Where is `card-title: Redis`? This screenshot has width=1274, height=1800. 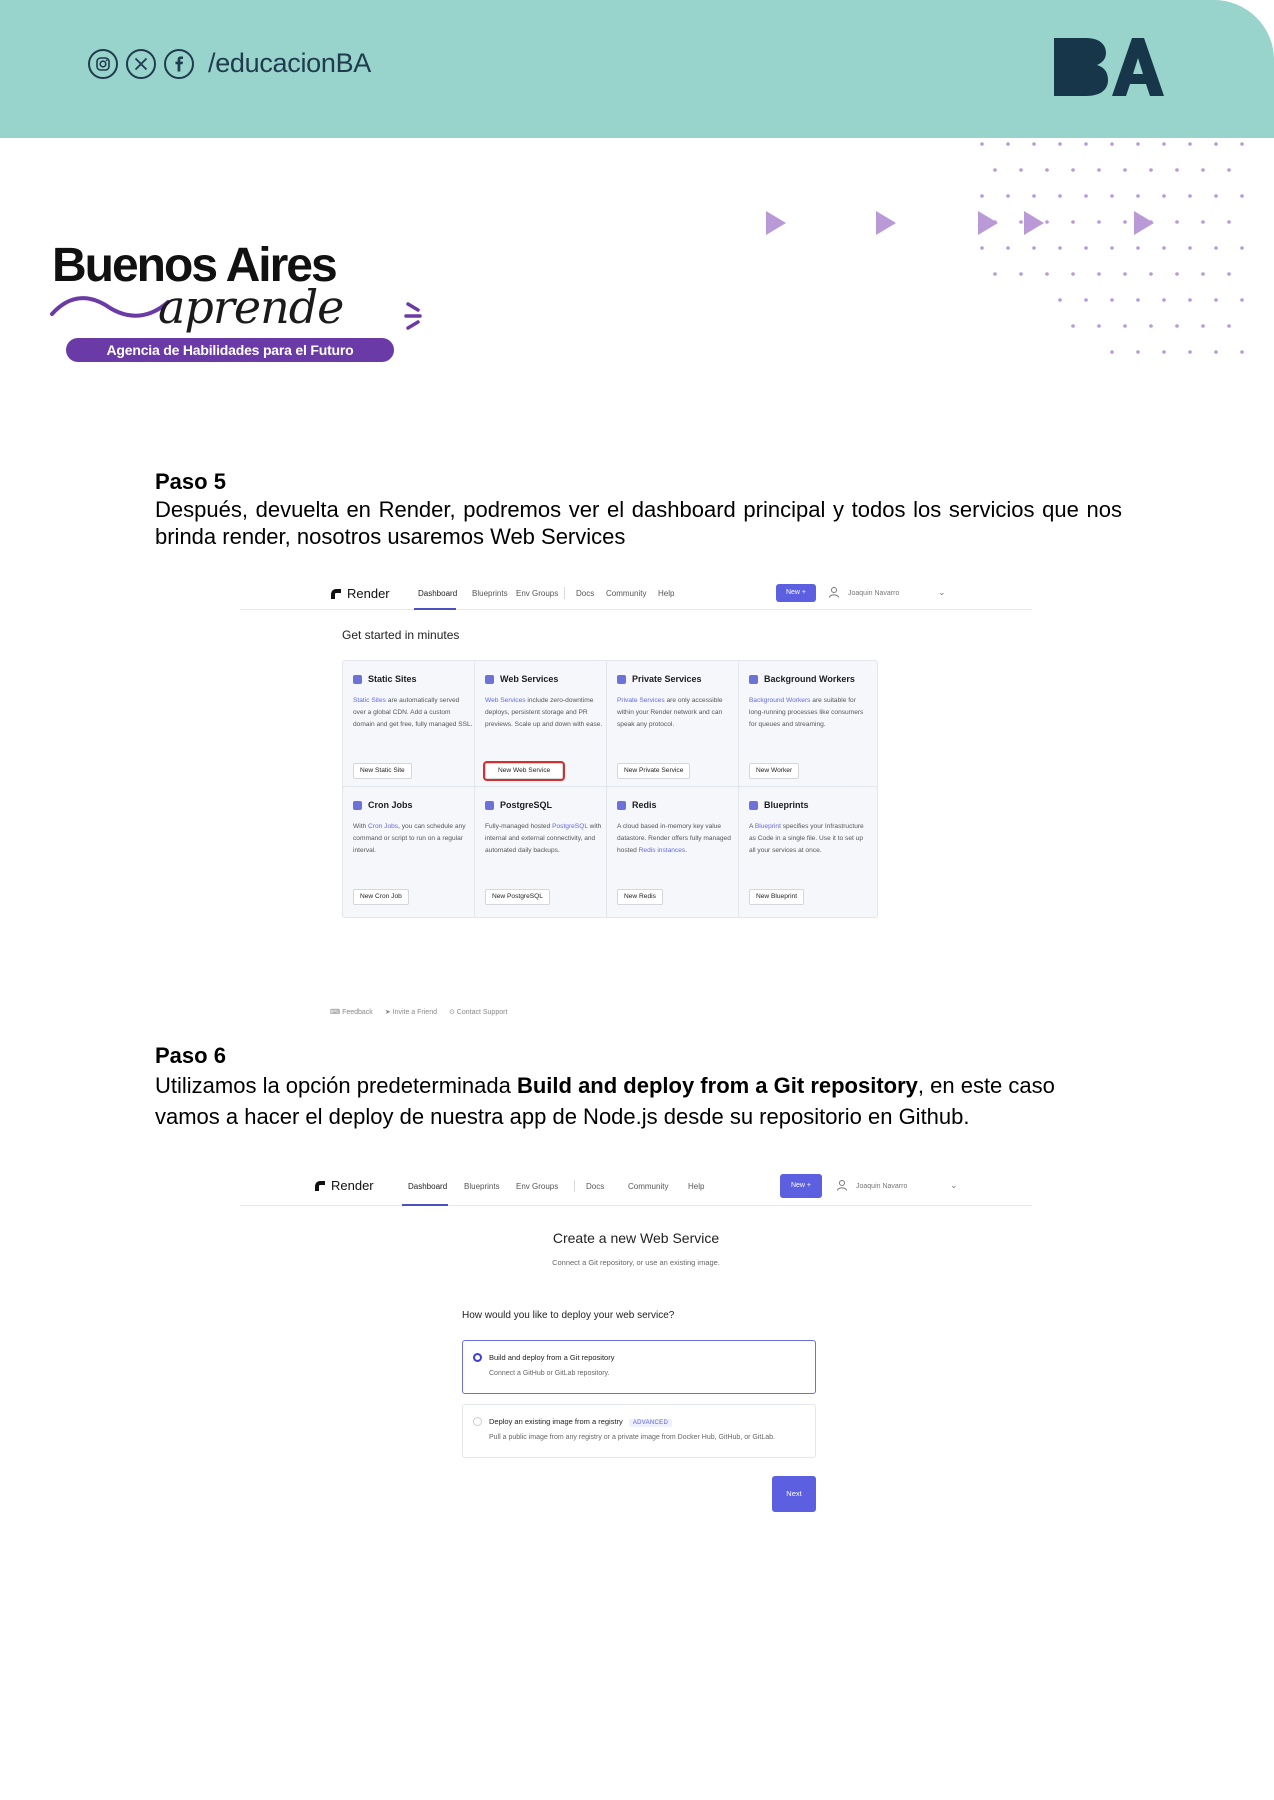
card-title: Redis is located at coordinates (637, 805).